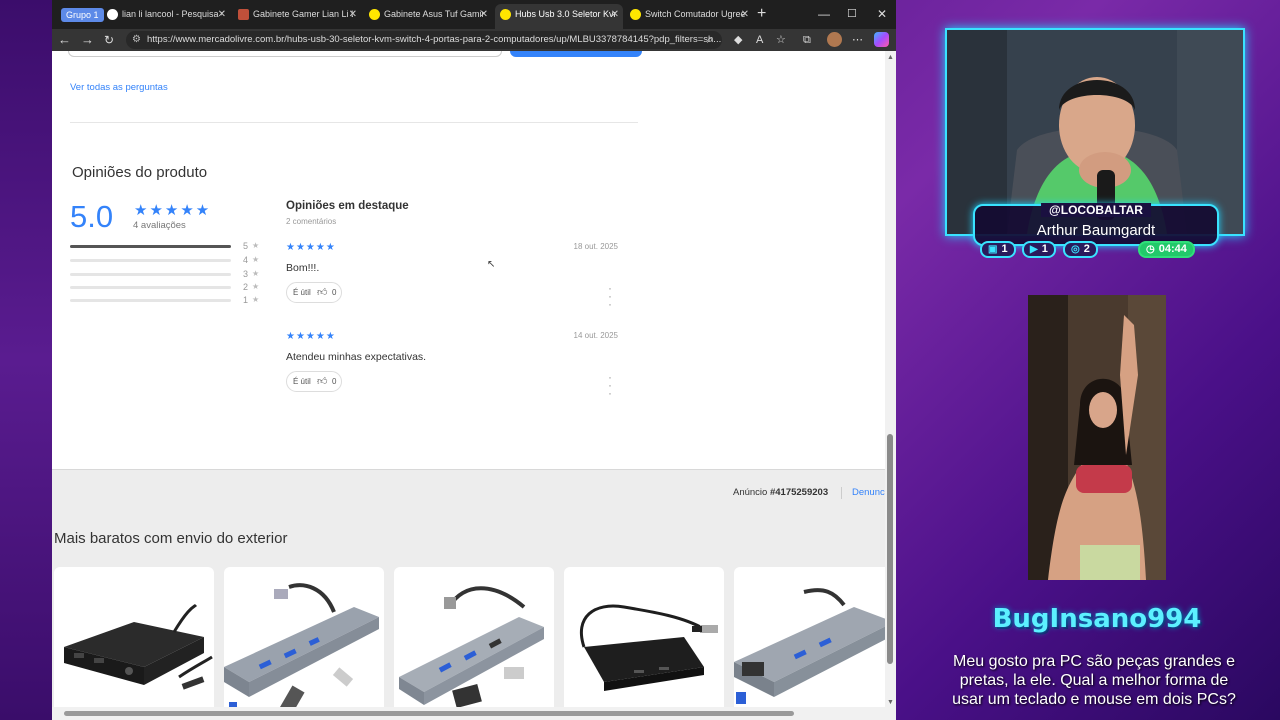 This screenshot has width=1280, height=720. What do you see at coordinates (890, 57) in the screenshot?
I see `scroll-up-icon: ▲` at bounding box center [890, 57].